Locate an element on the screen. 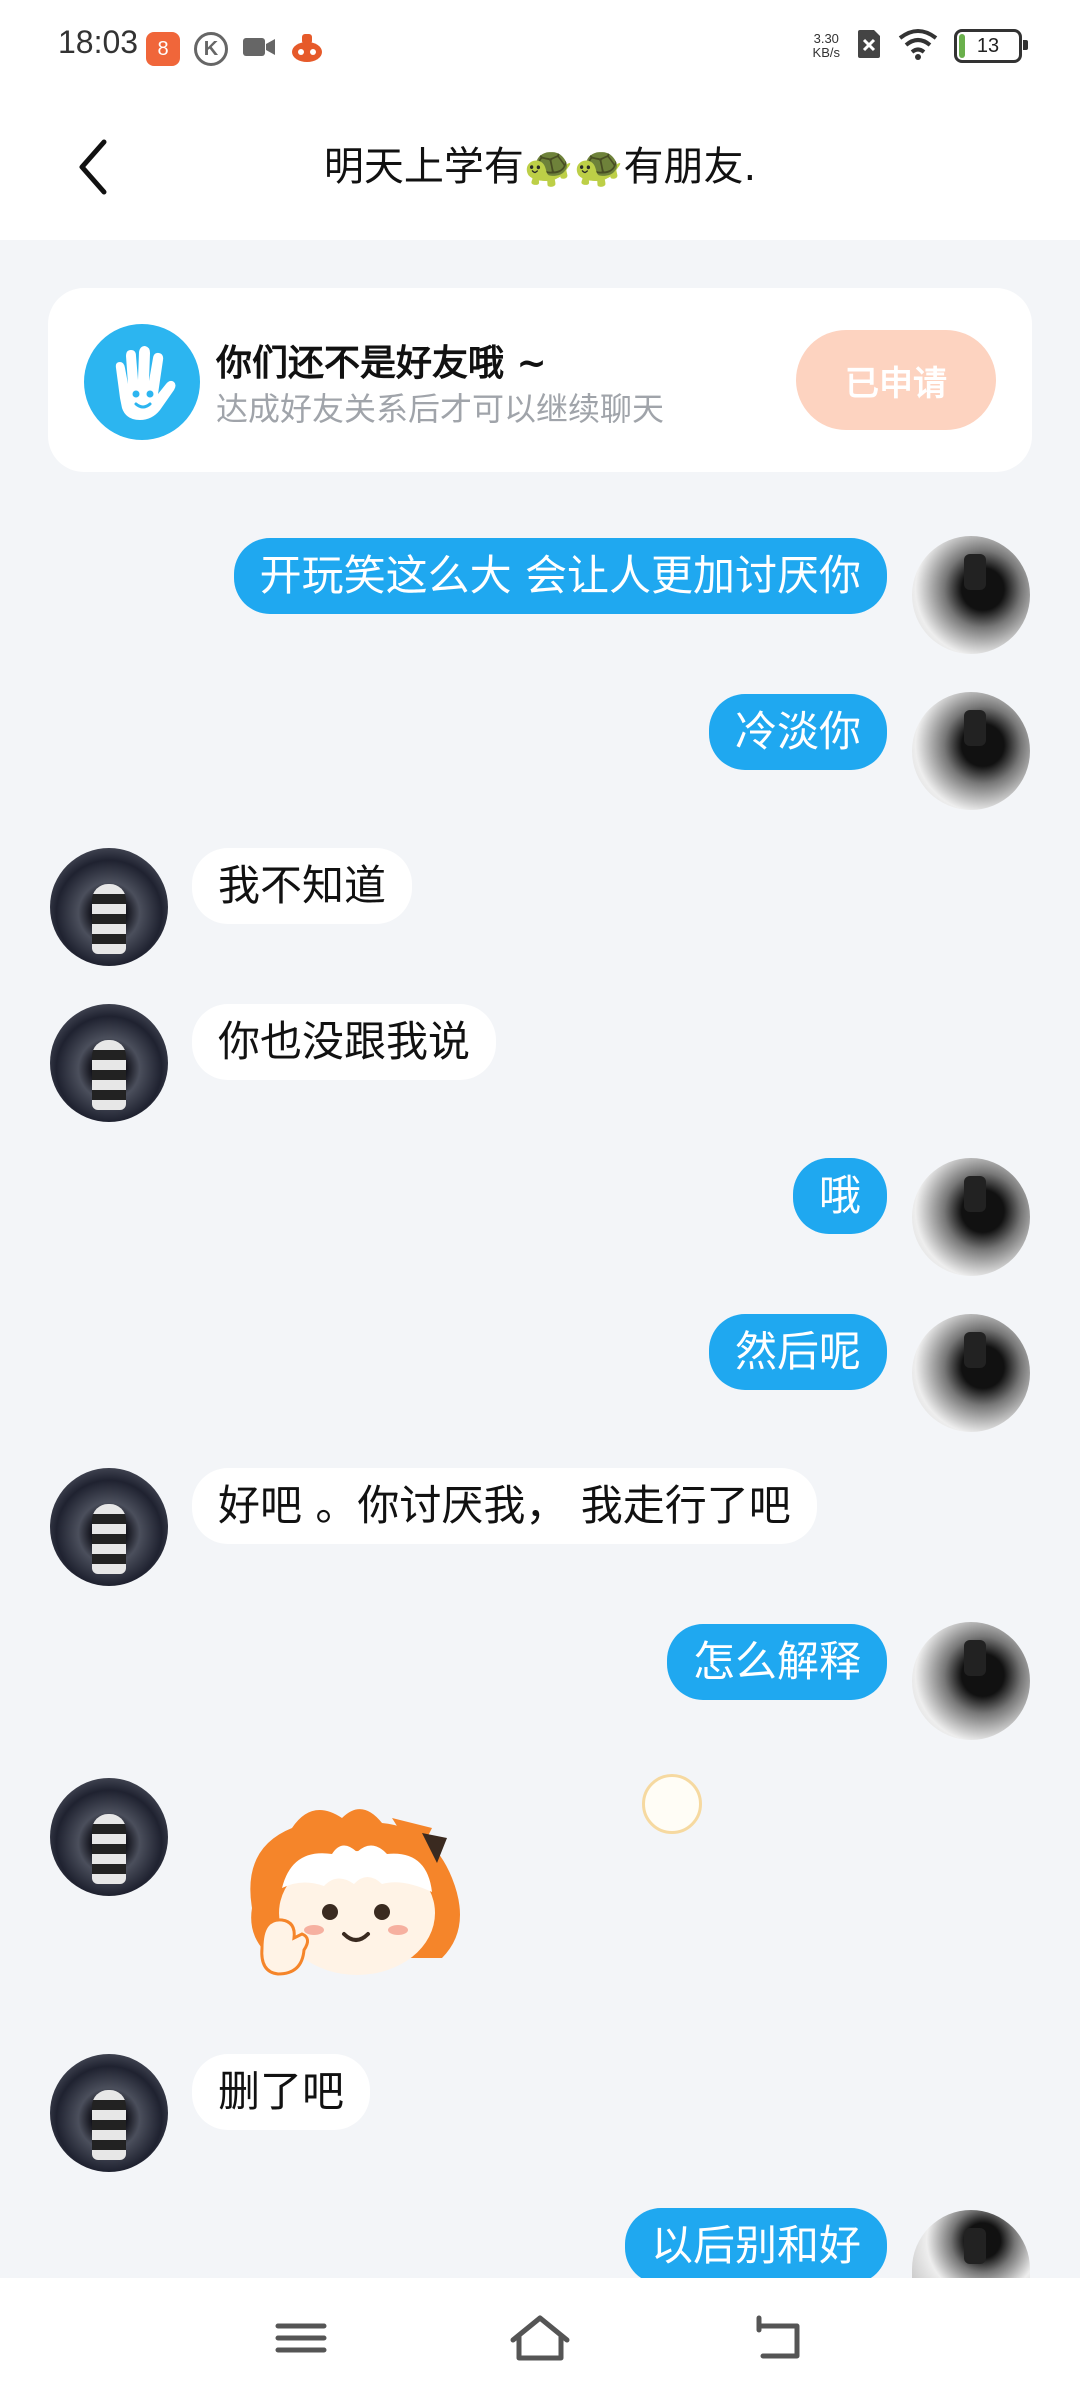 This screenshot has width=1080, height=2404. friend-card-title: 你们还不是好友哦 ~ is located at coordinates (381, 363).